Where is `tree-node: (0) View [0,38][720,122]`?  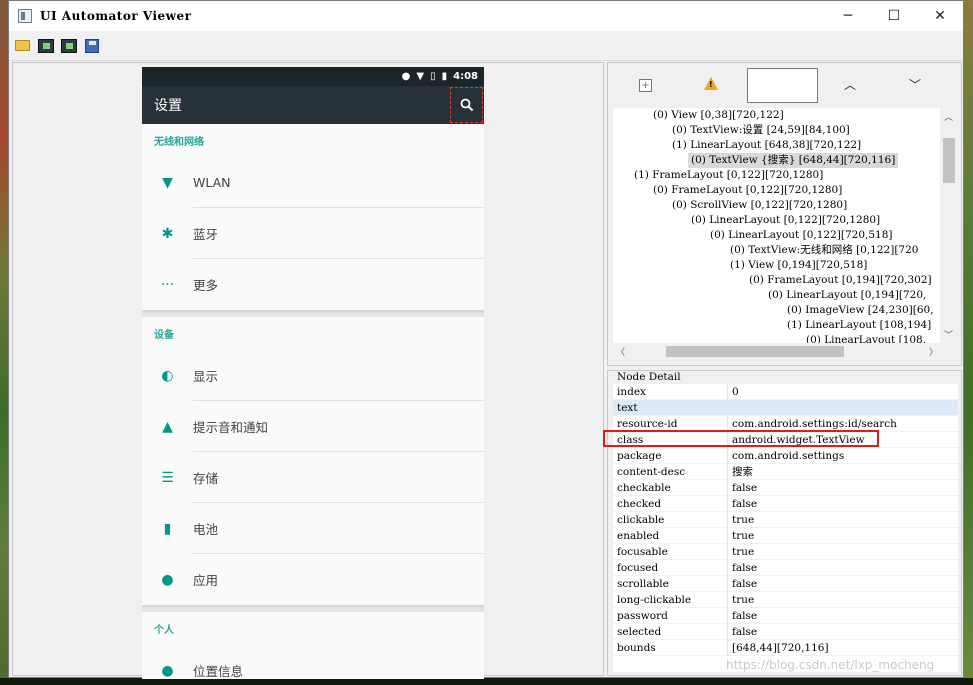
tree-node: (0) View [0,38][720,122] is located at coordinates (718, 115).